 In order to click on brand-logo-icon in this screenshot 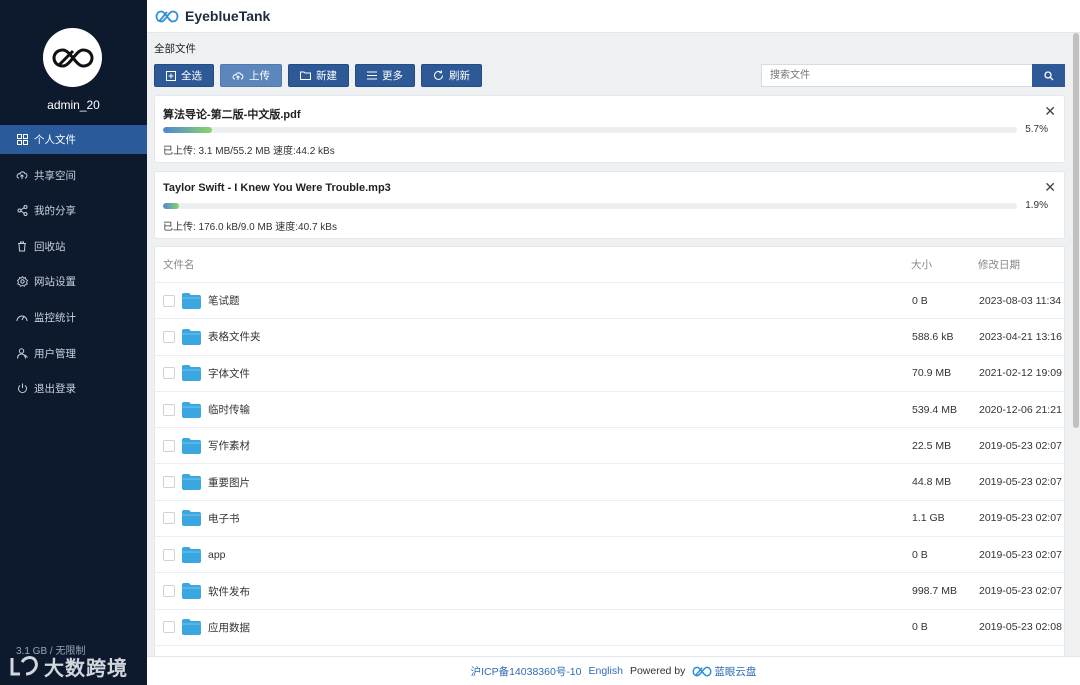, I will do `click(167, 16)`.